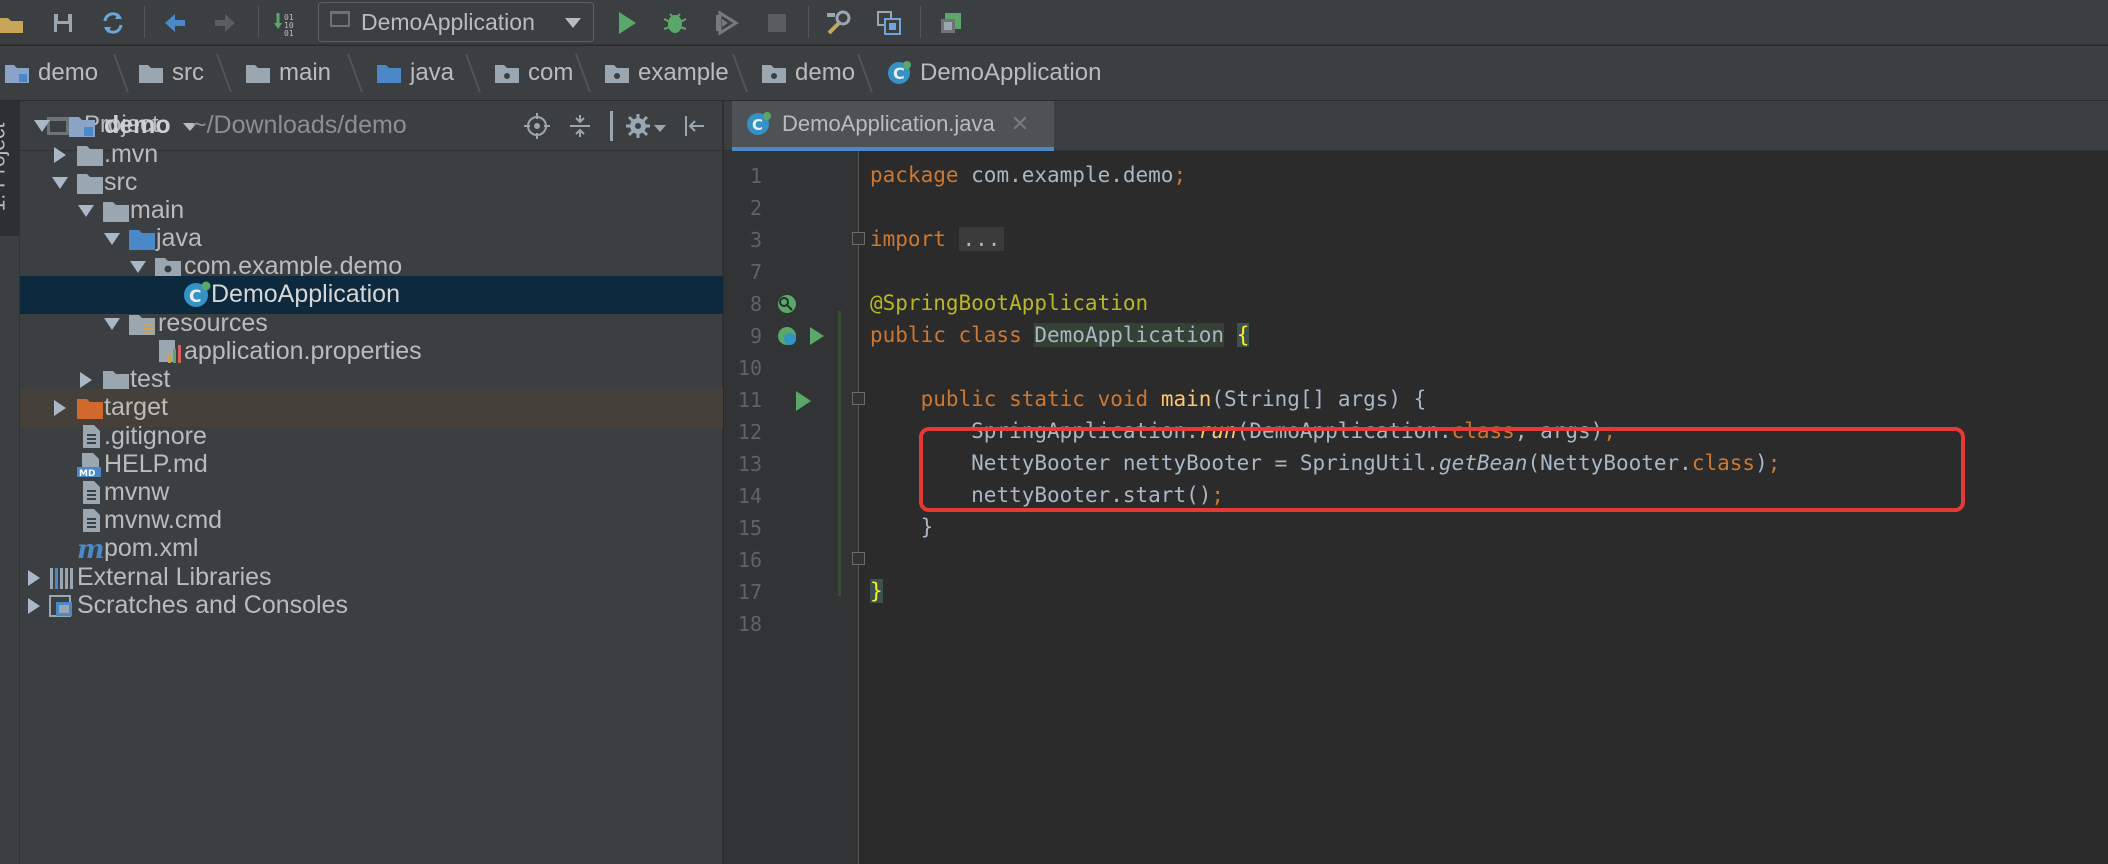 This screenshot has width=2108, height=864. What do you see at coordinates (1442, 469) in the screenshot?
I see `annotation-highlight-box` at bounding box center [1442, 469].